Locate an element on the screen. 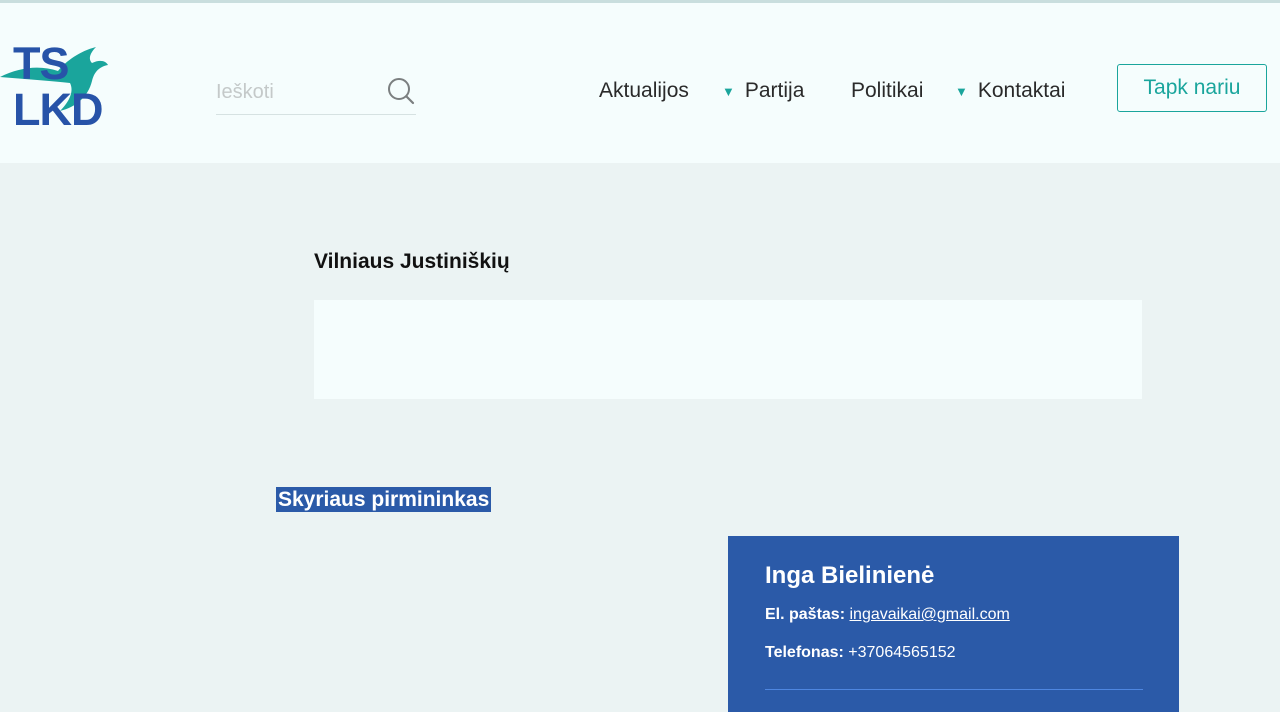 Image resolution: width=1280 pixels, height=712 pixels. nav-item-label: Politikai is located at coordinates (887, 90).